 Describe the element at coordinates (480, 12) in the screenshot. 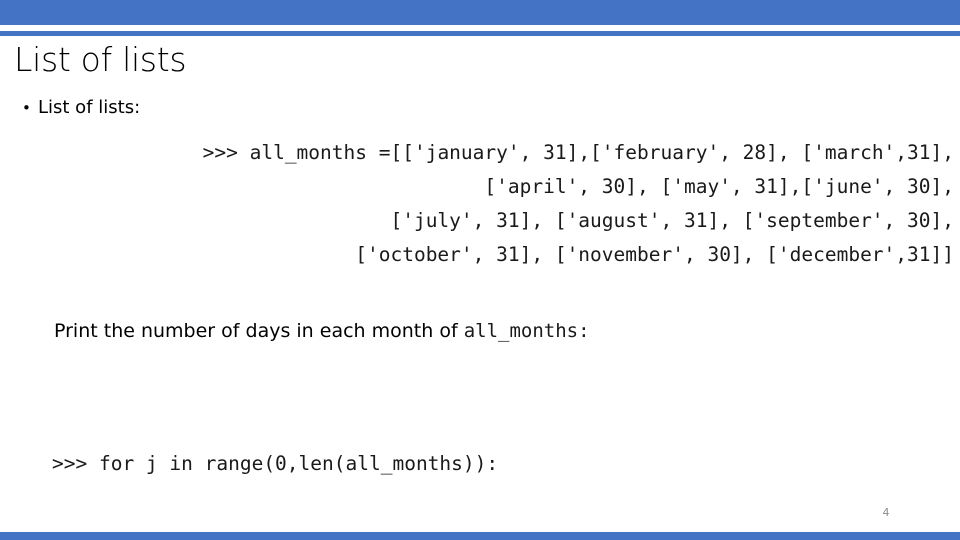

I see `top-accent-band` at that location.